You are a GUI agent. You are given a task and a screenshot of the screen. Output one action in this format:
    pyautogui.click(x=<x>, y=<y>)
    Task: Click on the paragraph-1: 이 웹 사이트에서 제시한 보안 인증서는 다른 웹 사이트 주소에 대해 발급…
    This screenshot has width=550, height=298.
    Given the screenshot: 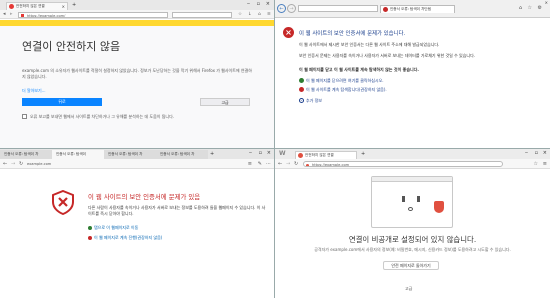 What is the action you would take?
    pyautogui.click(x=369, y=44)
    